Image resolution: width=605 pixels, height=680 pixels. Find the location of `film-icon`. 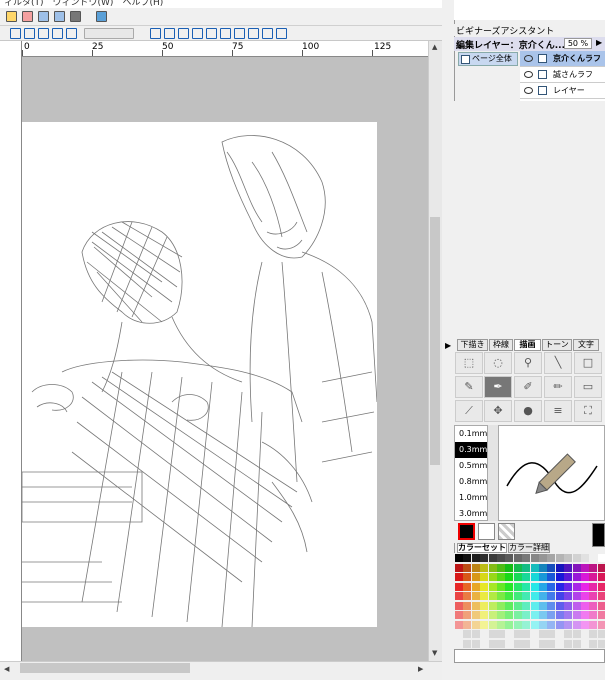

film-icon is located at coordinates (75, 16).